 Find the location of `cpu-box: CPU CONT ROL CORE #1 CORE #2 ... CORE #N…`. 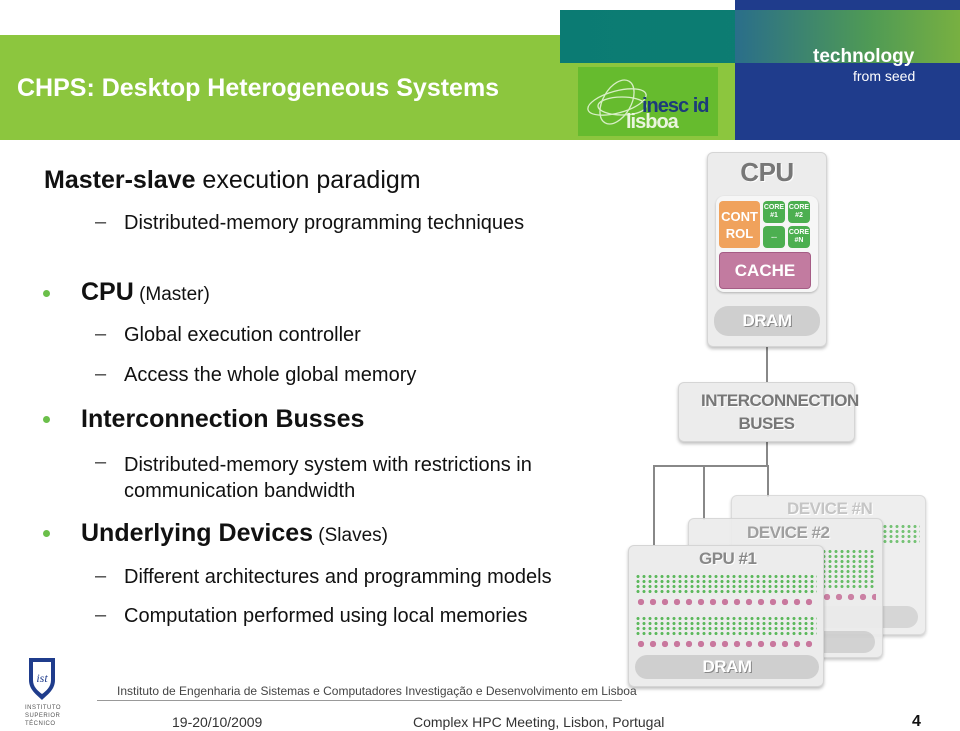

cpu-box: CPU CONT ROL CORE #1 CORE #2 ... CORE #N… is located at coordinates (767, 249).